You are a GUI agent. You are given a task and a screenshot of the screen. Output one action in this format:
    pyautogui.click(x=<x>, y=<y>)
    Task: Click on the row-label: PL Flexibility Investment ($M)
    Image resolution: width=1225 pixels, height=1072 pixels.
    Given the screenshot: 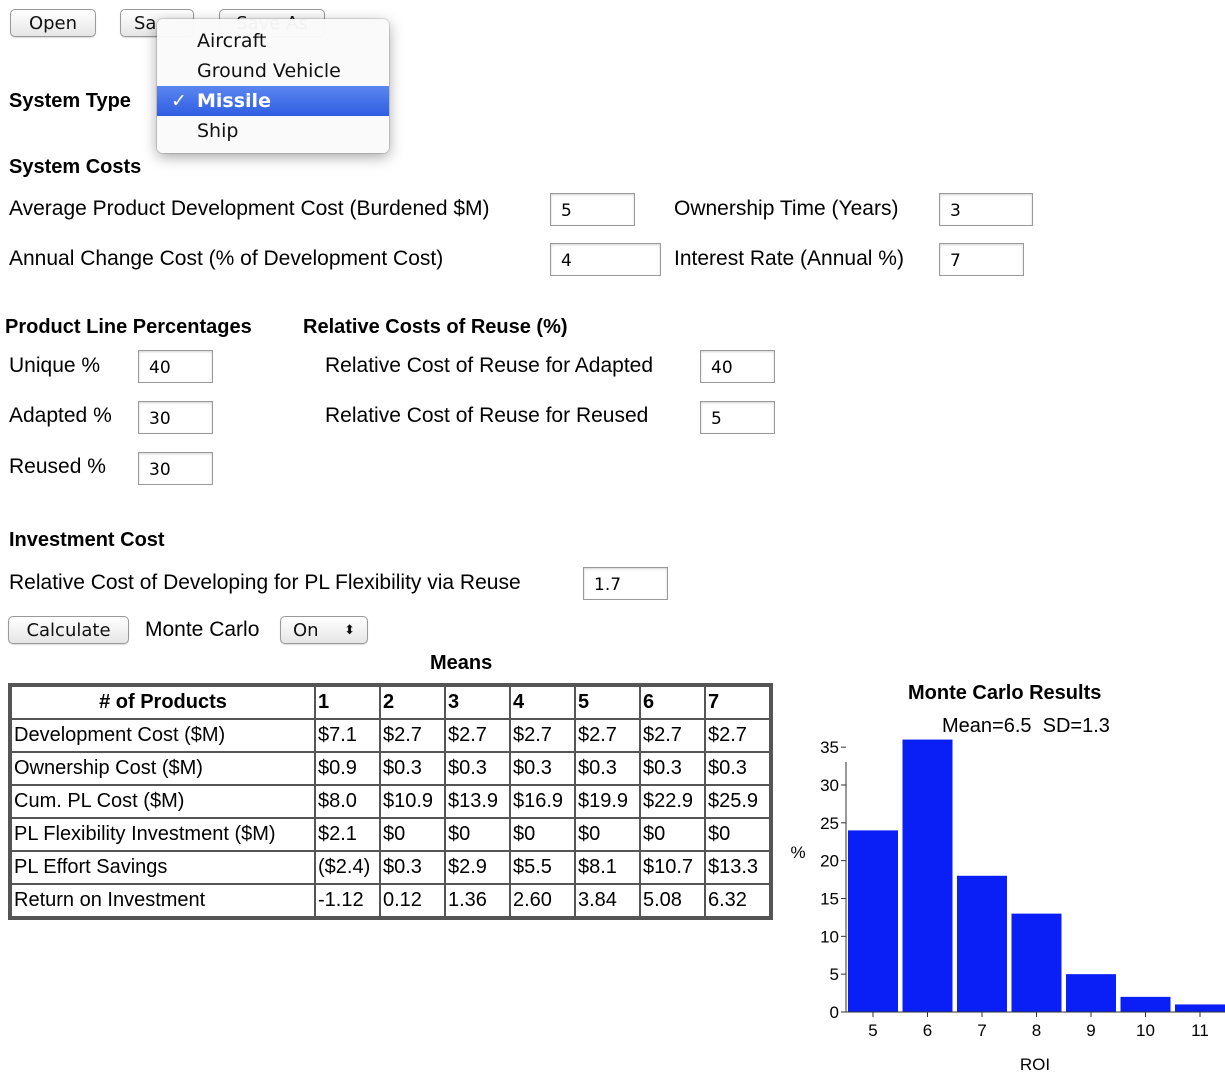 What is the action you would take?
    pyautogui.click(x=163, y=834)
    